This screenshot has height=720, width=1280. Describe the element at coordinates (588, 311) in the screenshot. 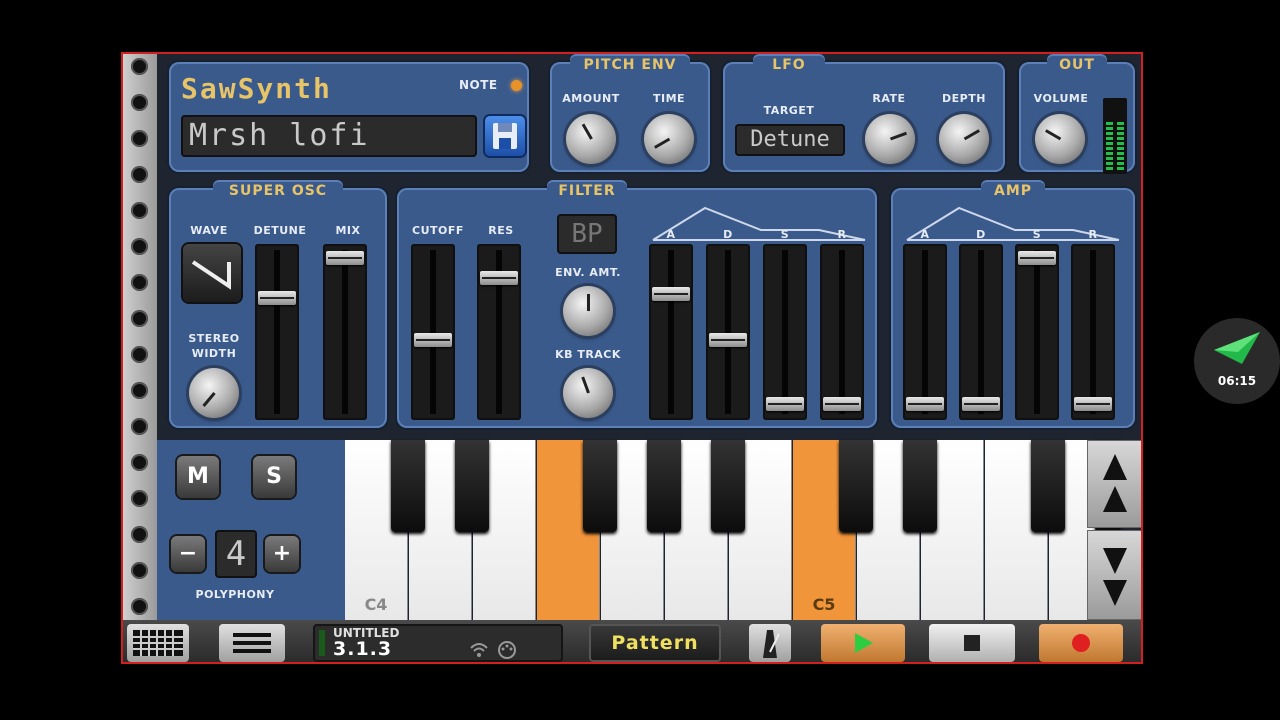

I see `env-amt-knob` at that location.